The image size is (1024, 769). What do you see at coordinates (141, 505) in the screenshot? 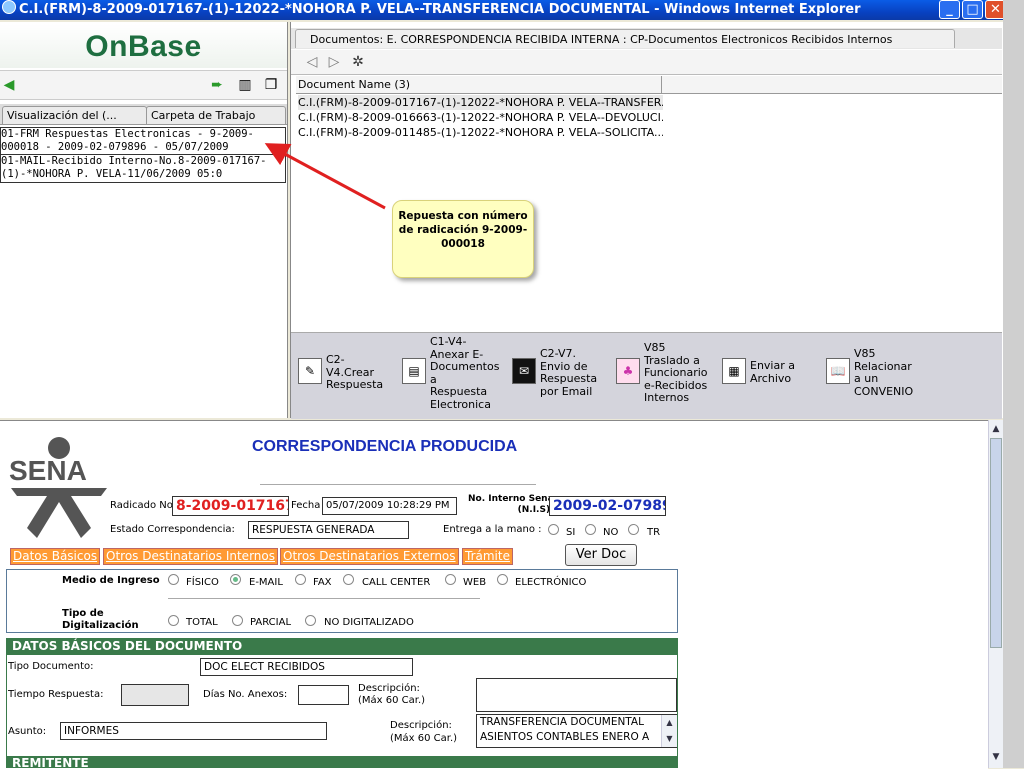
I see `radicado-label: Radicado No` at bounding box center [141, 505].